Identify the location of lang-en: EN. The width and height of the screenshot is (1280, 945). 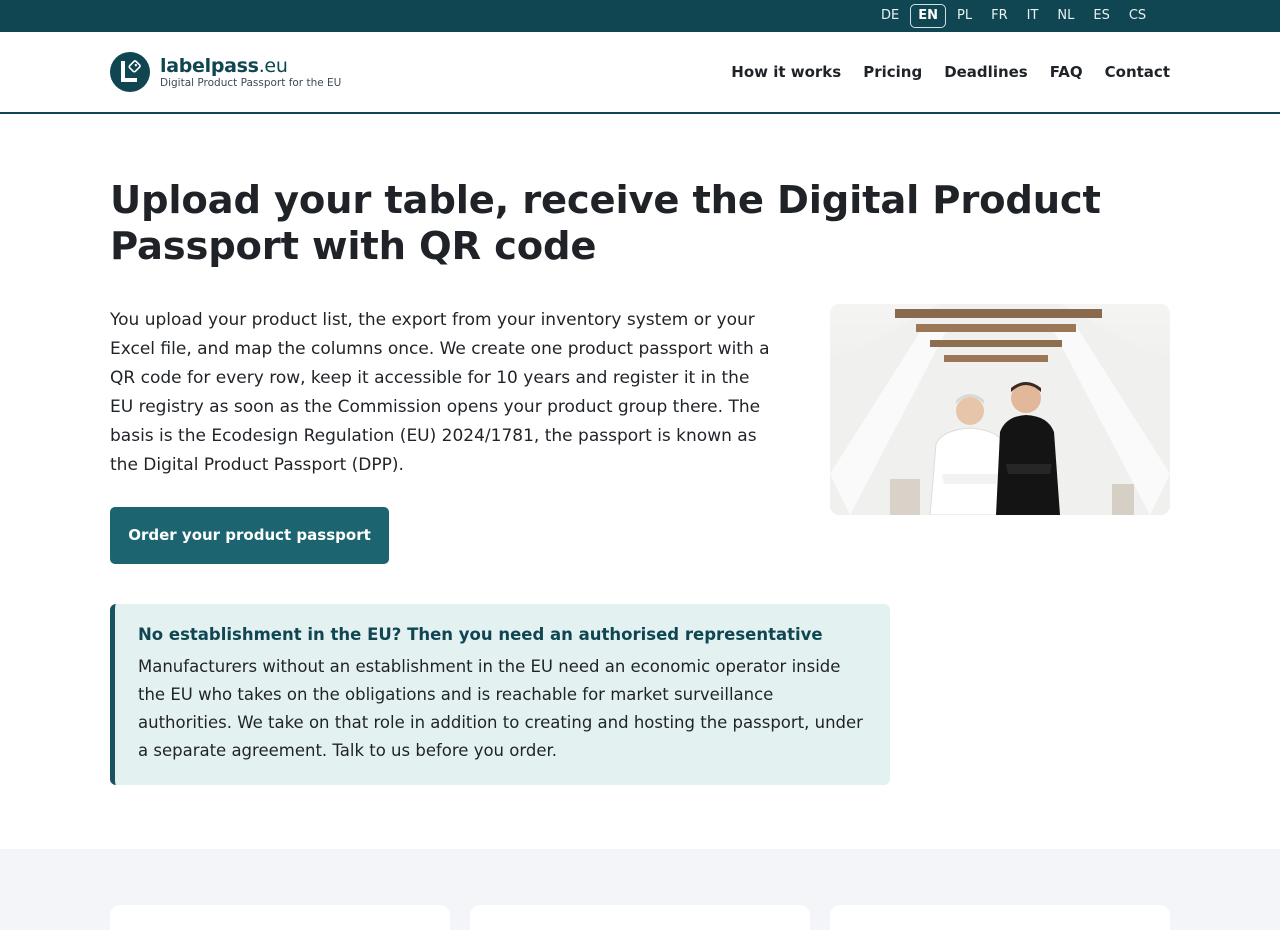
(928, 16).